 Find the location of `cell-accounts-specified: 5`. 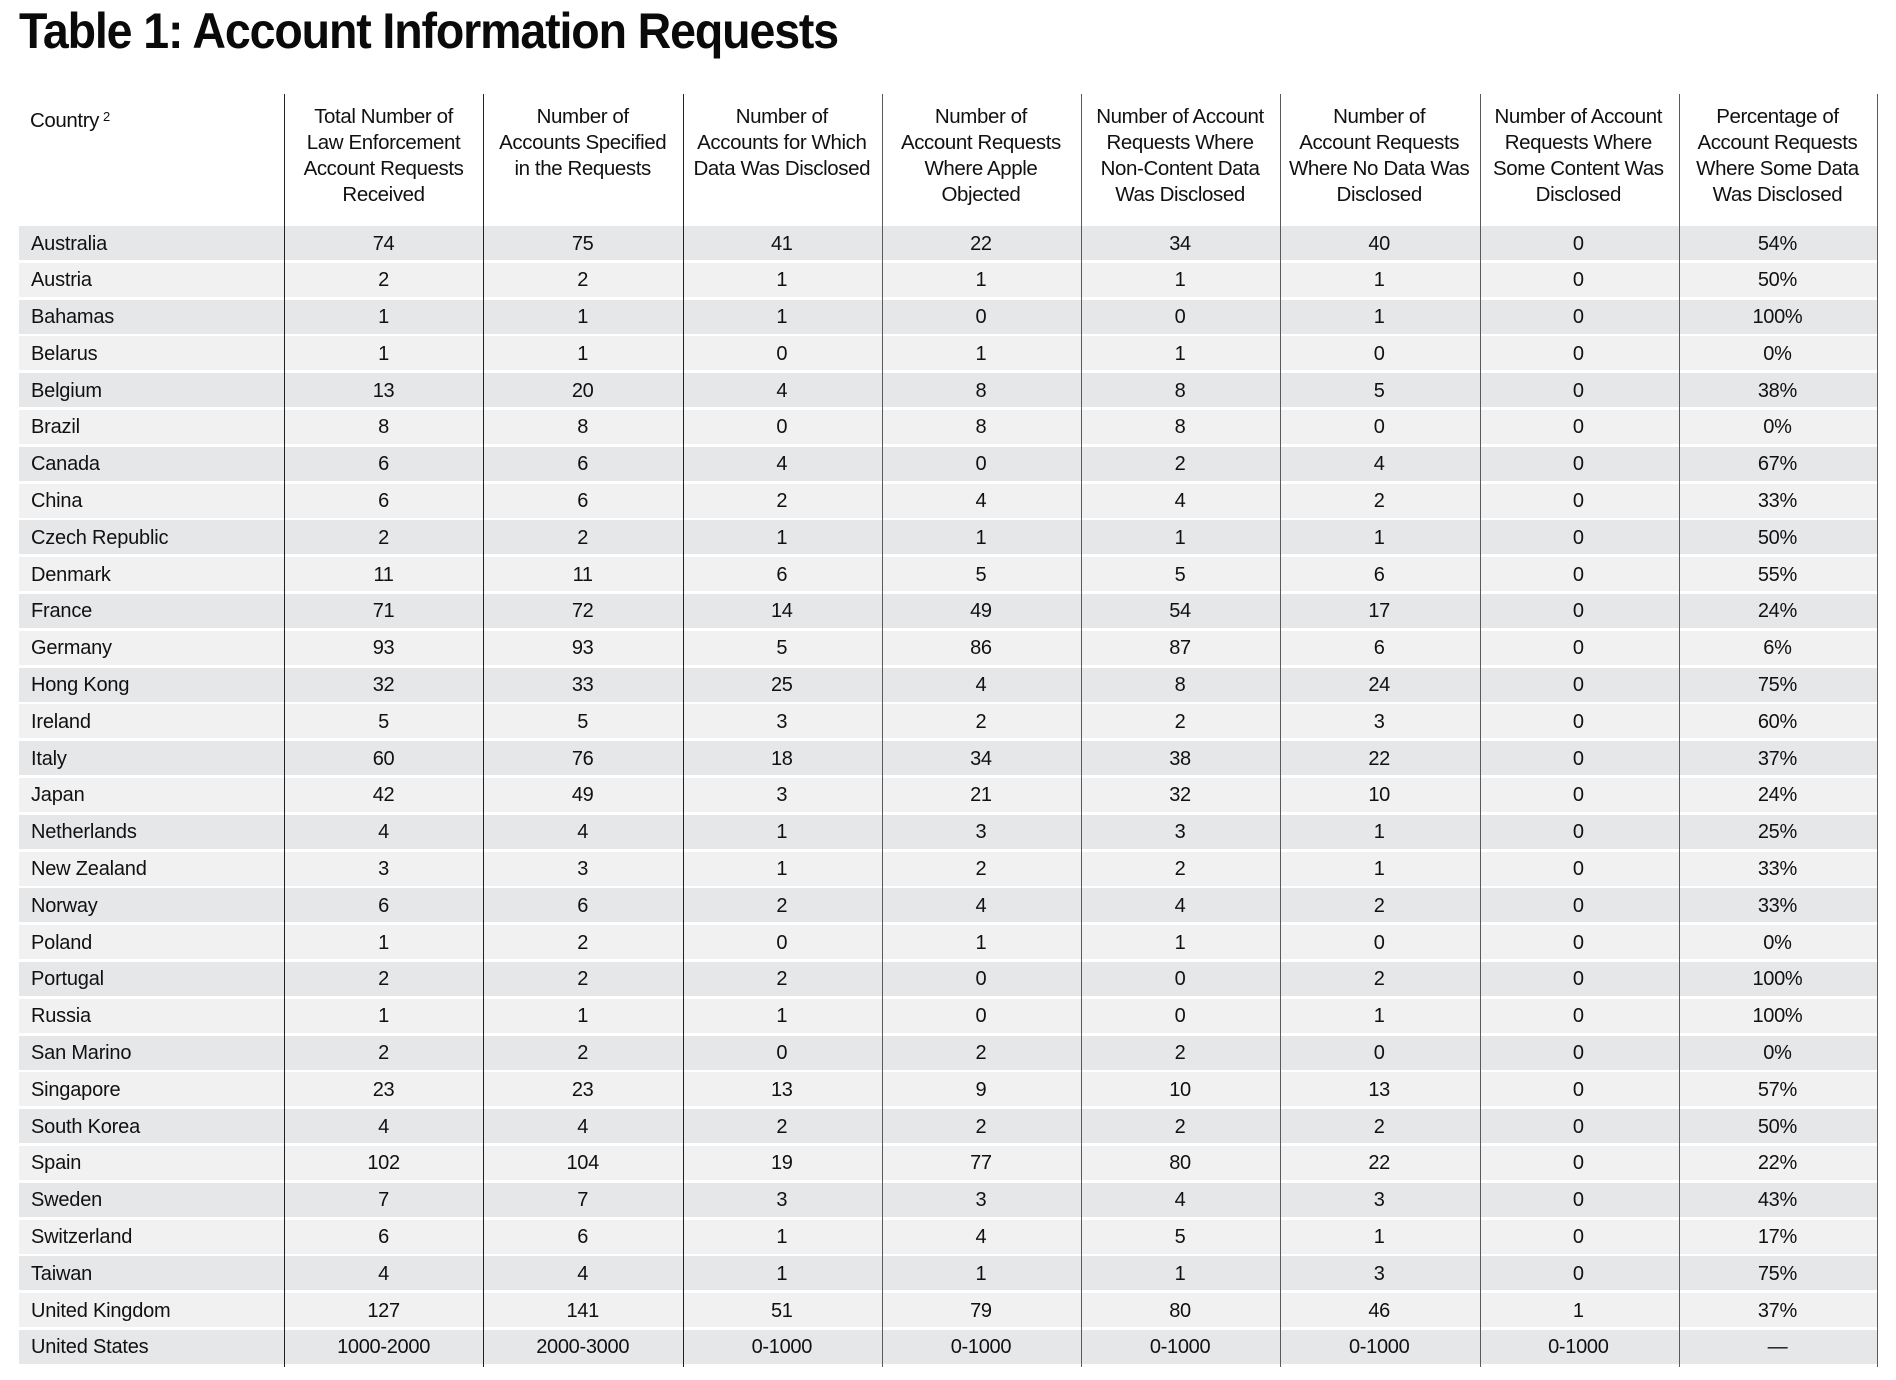

cell-accounts-specified: 5 is located at coordinates (583, 721).